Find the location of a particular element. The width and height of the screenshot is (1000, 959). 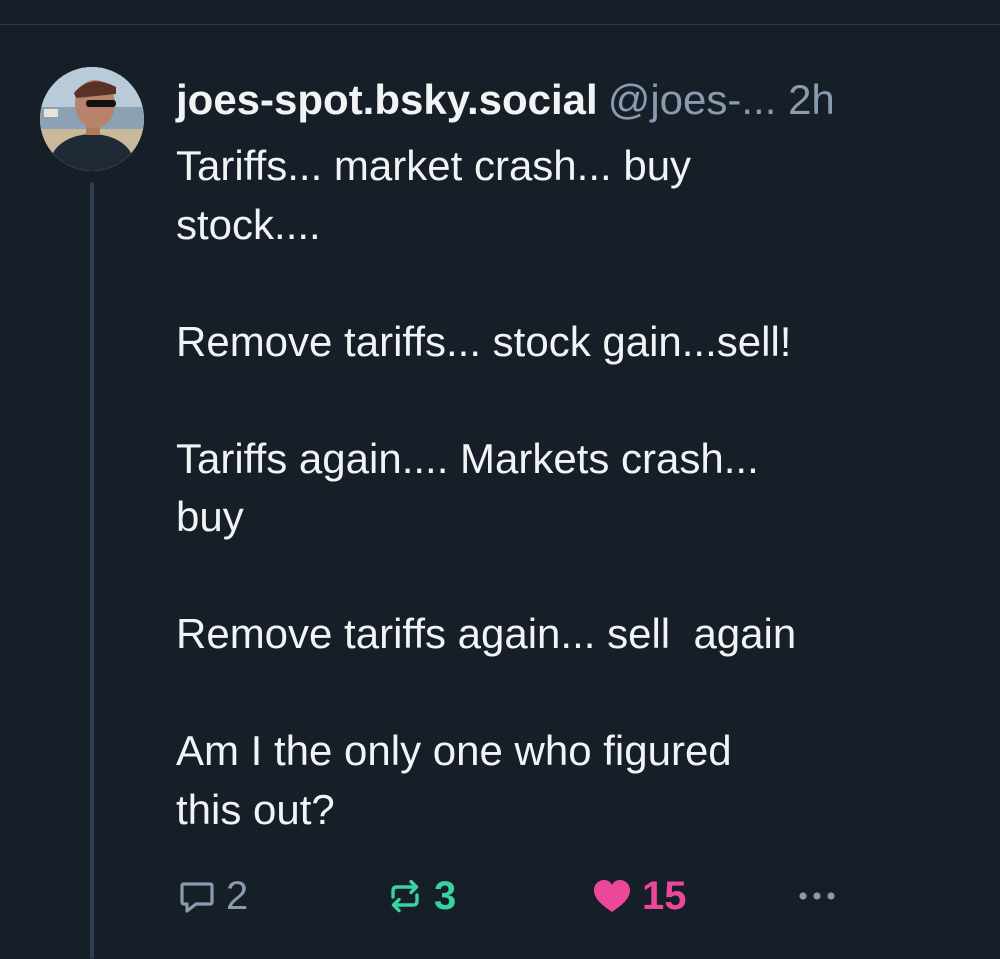

more-options-button is located at coordinates (817, 896).